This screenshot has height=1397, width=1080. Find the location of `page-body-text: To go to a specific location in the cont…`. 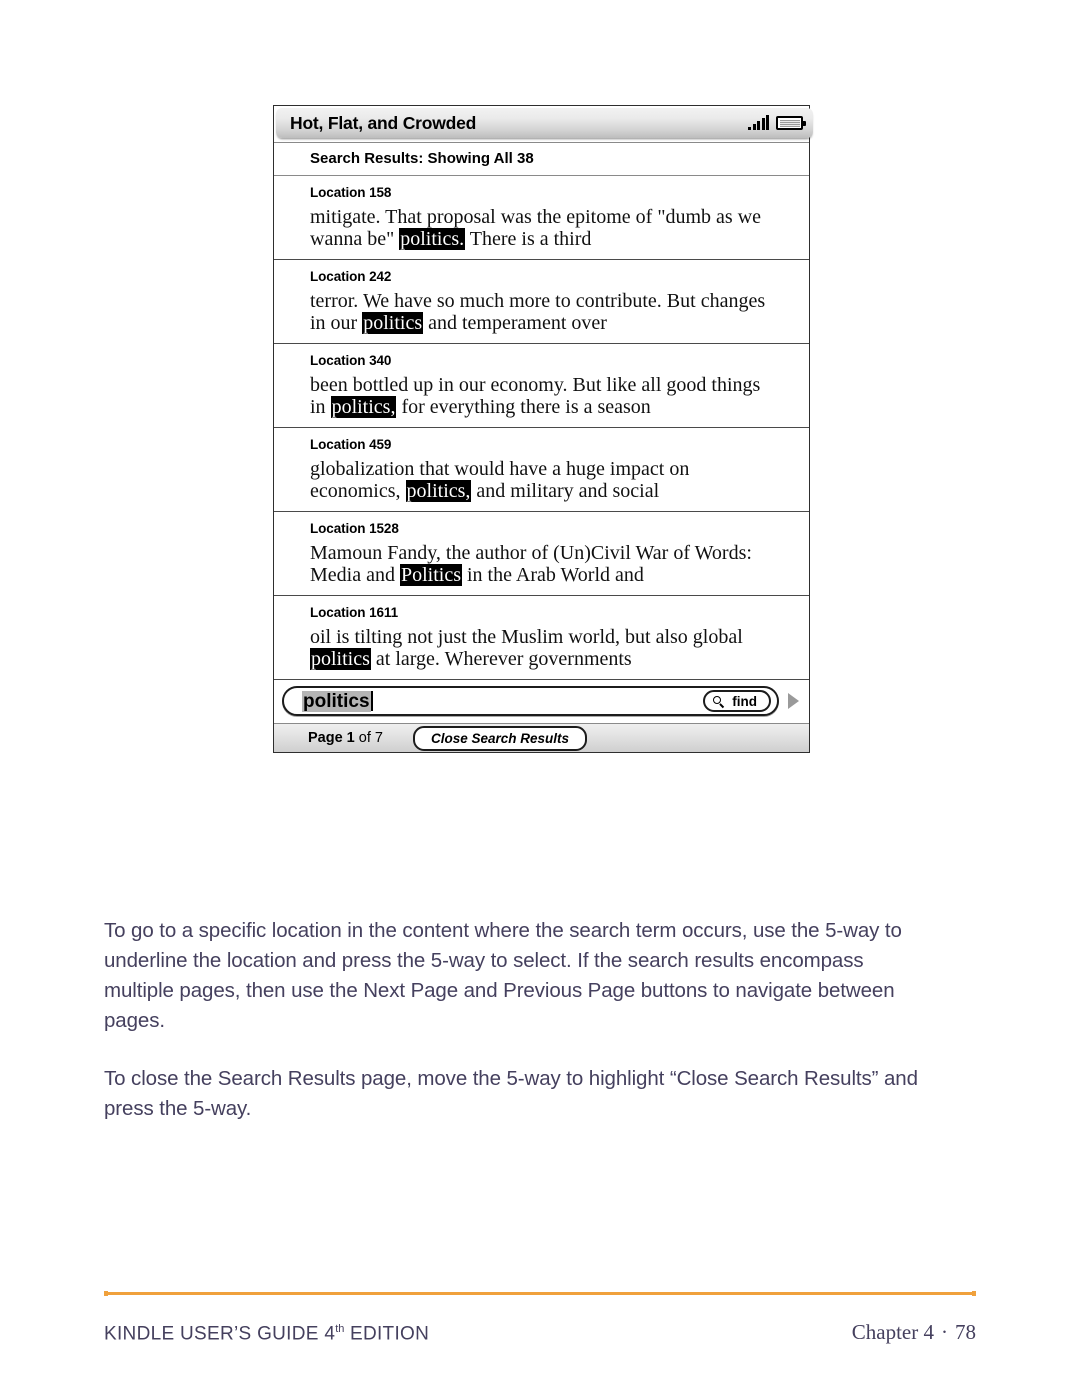

page-body-text: To go to a specific location in the cont… is located at coordinates (519, 1034).